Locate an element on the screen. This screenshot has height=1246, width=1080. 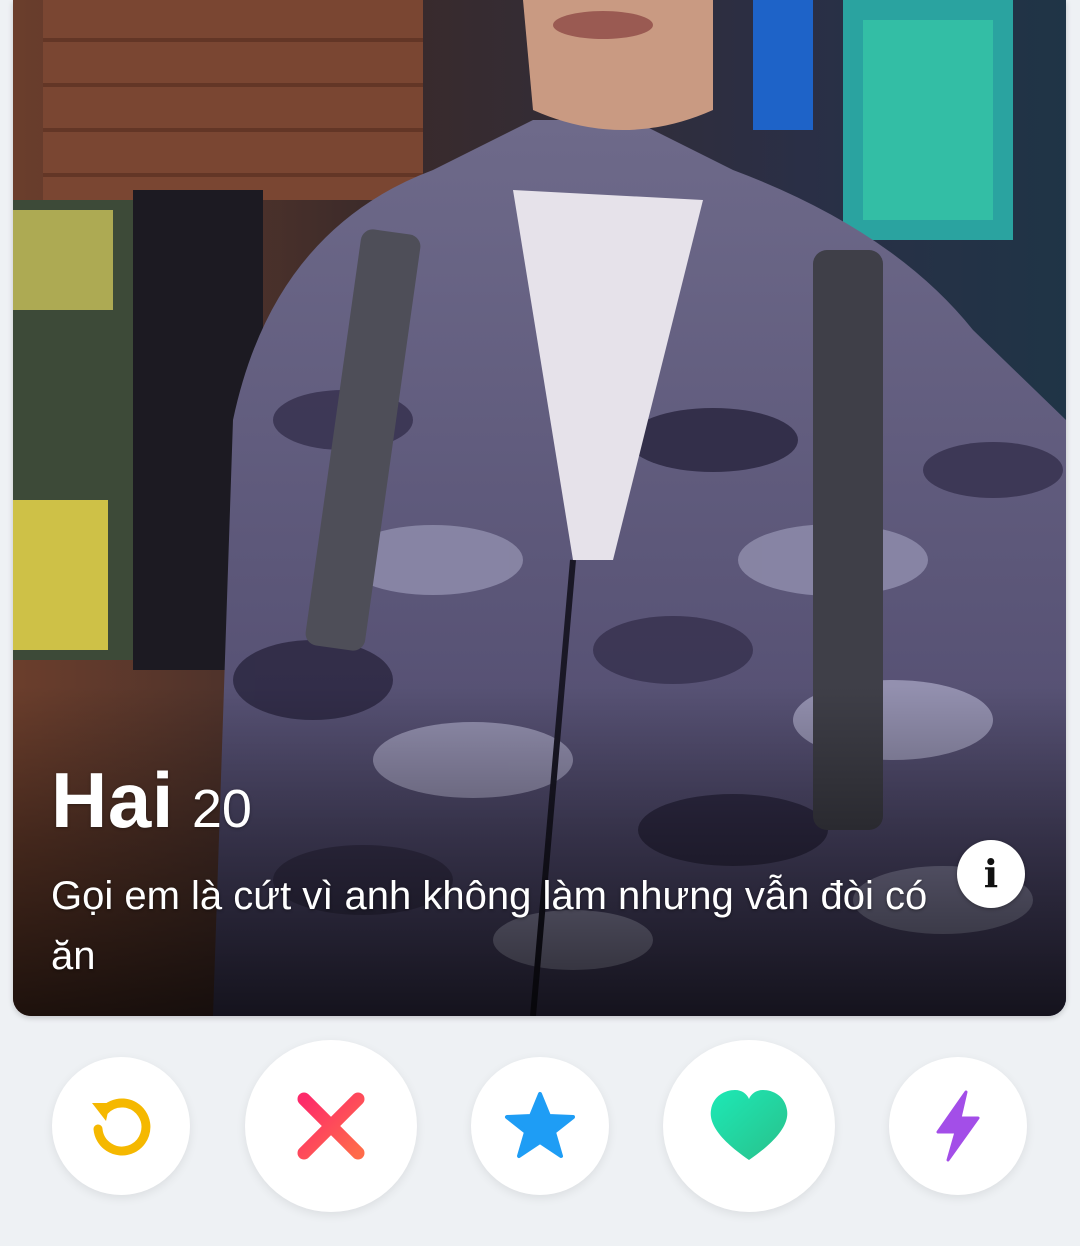
super-like-button is located at coordinates (540, 1126).